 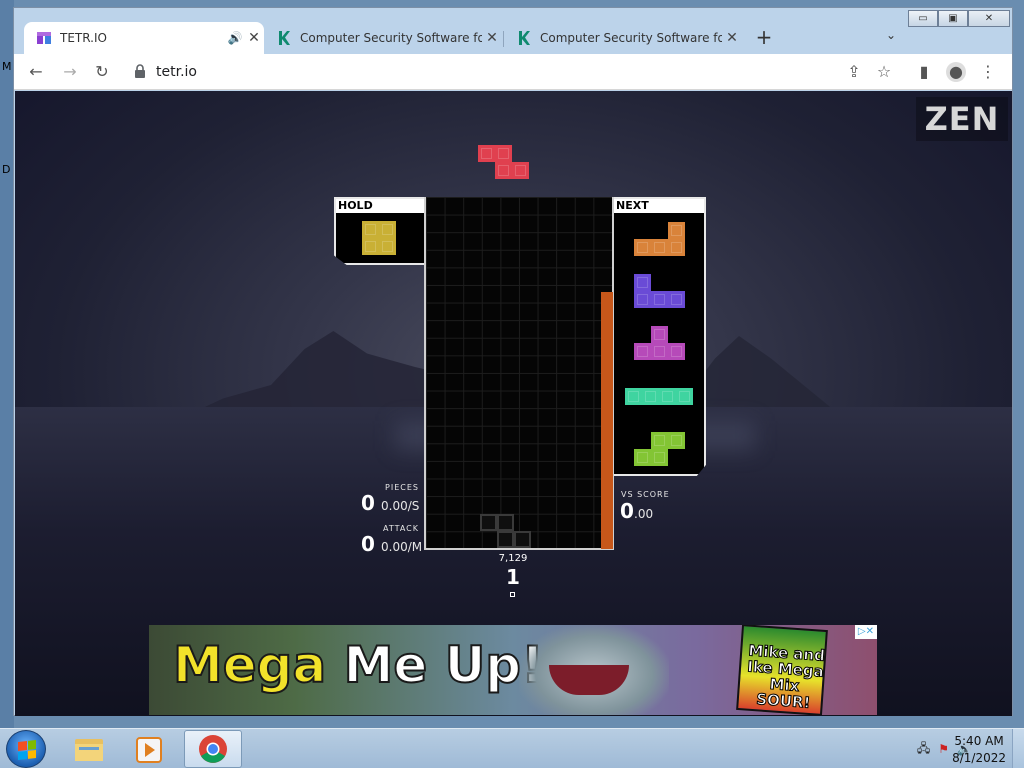 What do you see at coordinates (368, 503) in the screenshot?
I see `pieces-value: 0` at bounding box center [368, 503].